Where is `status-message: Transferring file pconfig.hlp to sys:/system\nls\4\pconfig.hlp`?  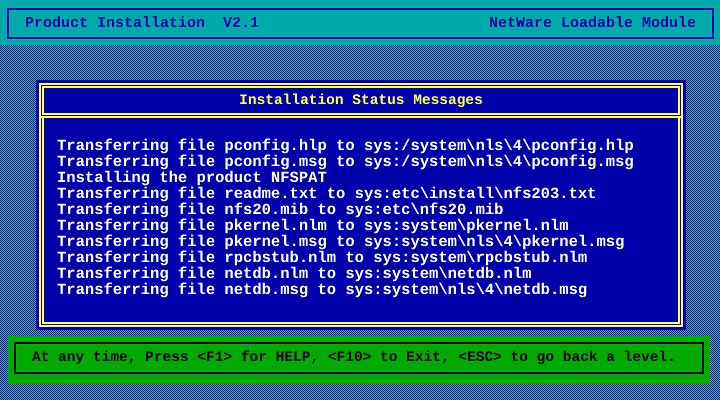 status-message: Transferring file pconfig.hlp to sys:/system\nls\4\pconfig.hlp is located at coordinates (346, 146).